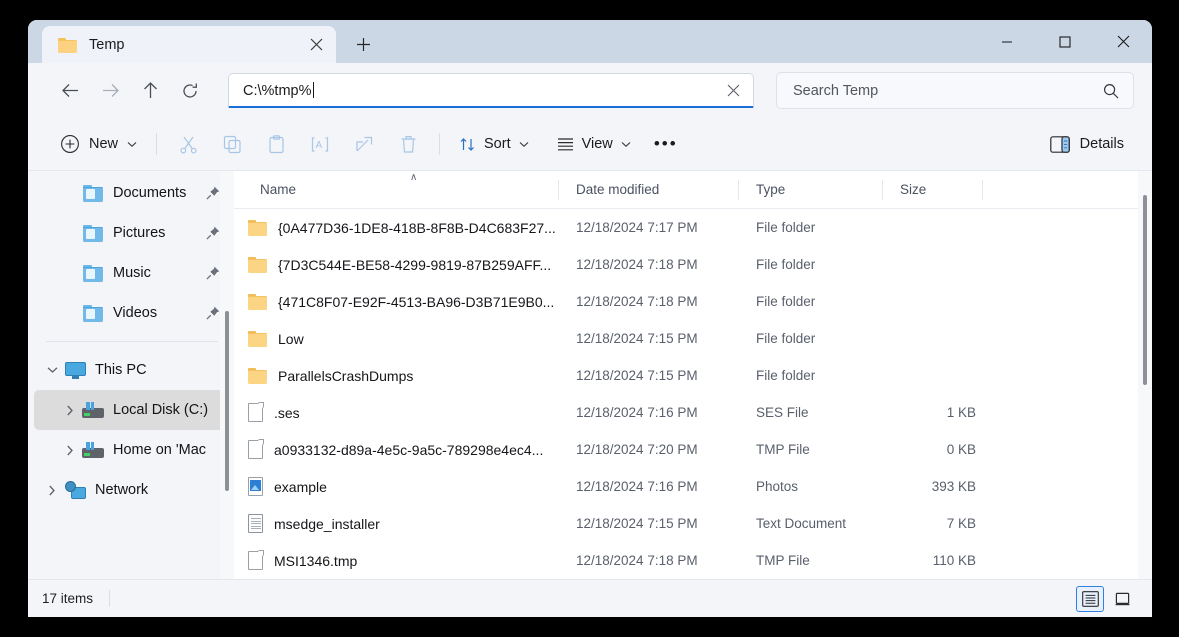 This screenshot has height=637, width=1179. I want to click on file-size-cell: 393 KB, so click(953, 486).